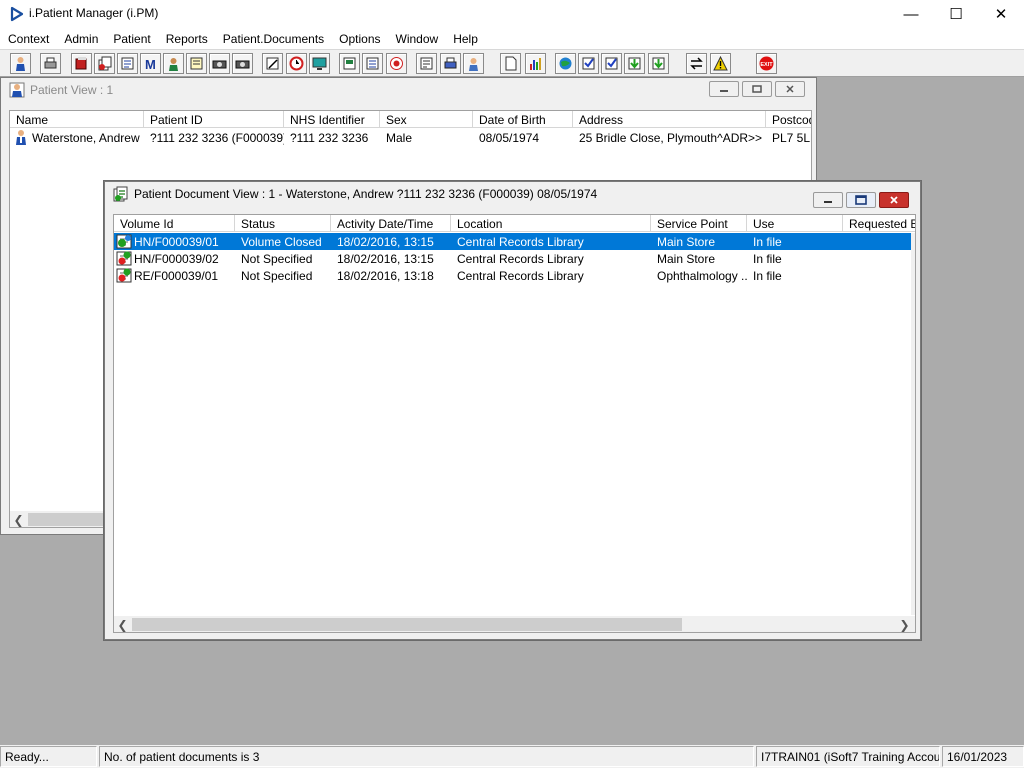  Describe the element at coordinates (551, 223) in the screenshot. I see `column-header-location: Location` at that location.